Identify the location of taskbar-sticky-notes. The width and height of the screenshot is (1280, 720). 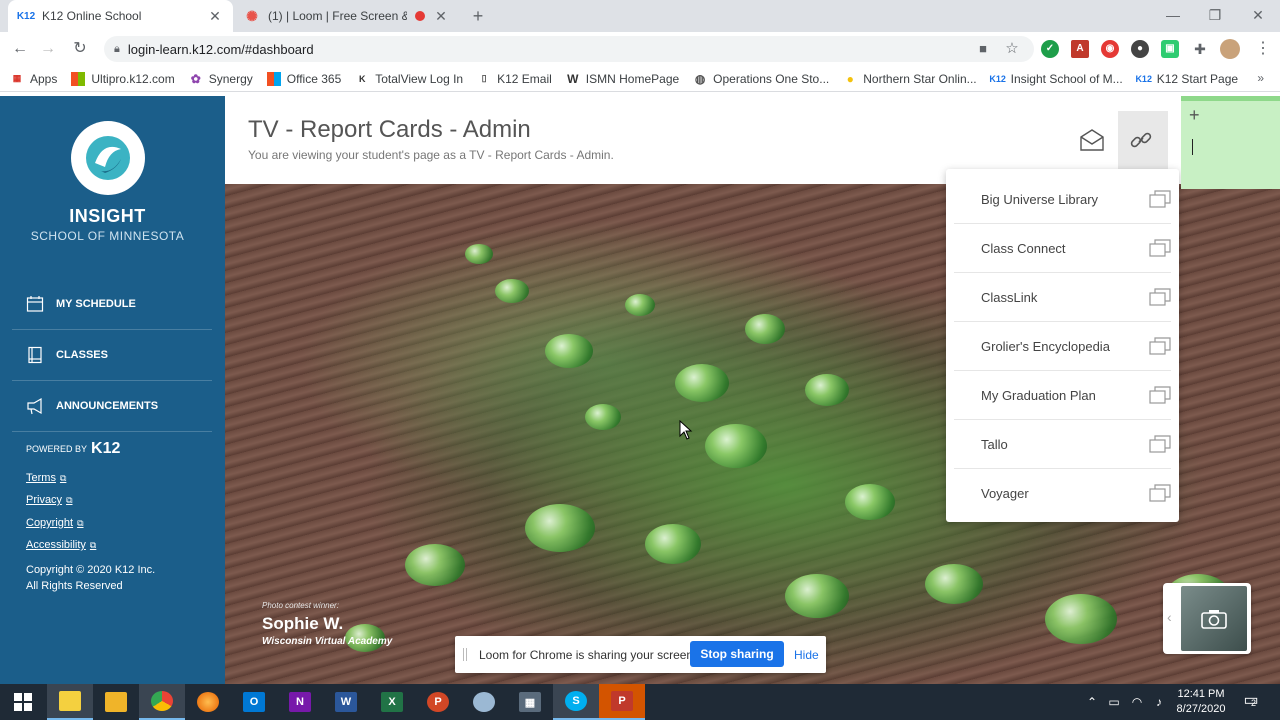
(70, 702).